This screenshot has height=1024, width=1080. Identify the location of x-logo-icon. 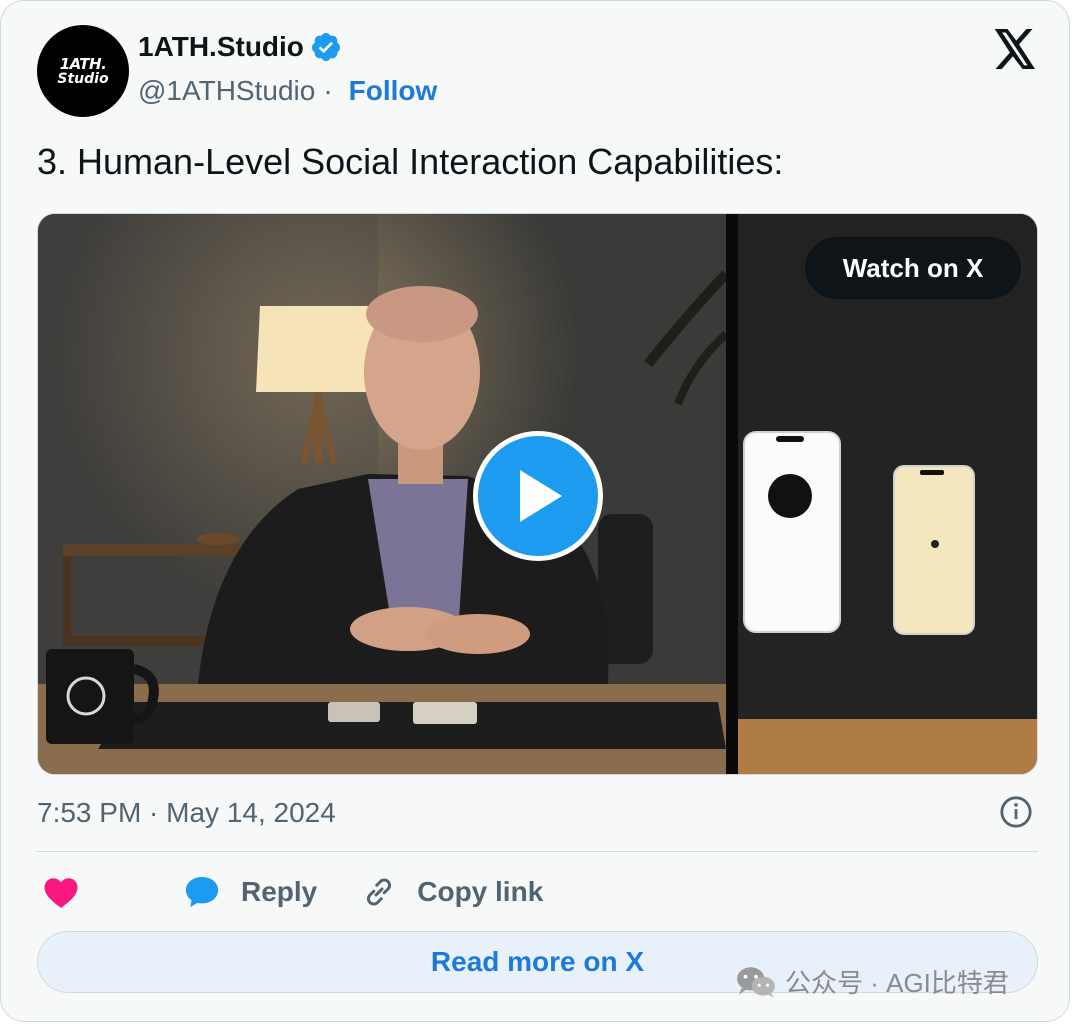
(1015, 49).